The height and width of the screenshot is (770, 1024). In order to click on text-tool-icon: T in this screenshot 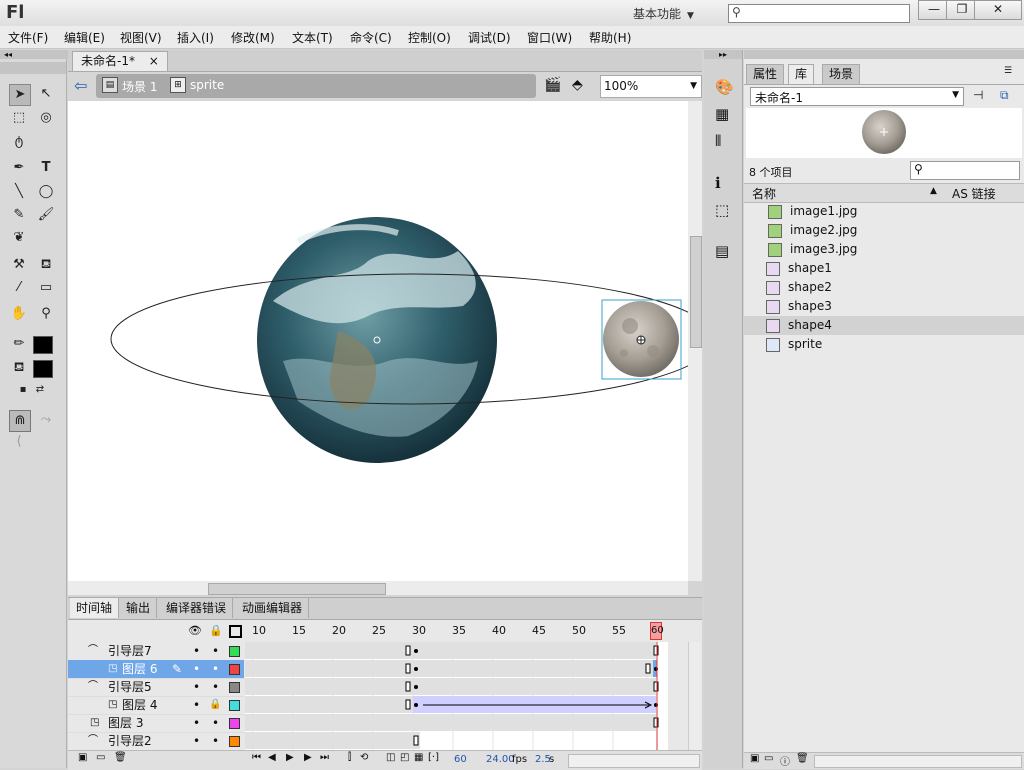, I will do `click(46, 168)`.